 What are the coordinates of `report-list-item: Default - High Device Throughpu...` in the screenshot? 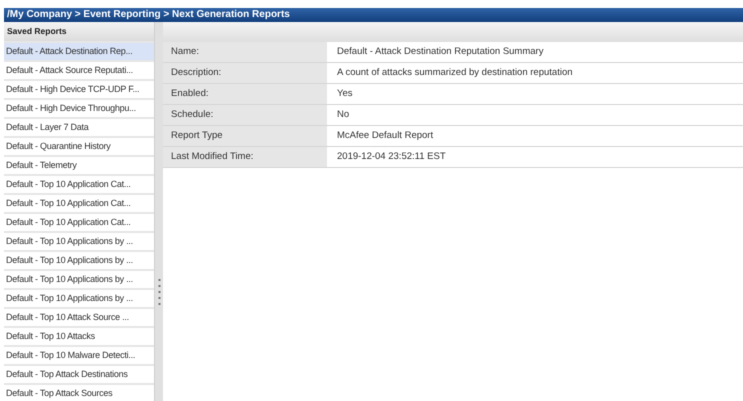 It's located at (79, 108).